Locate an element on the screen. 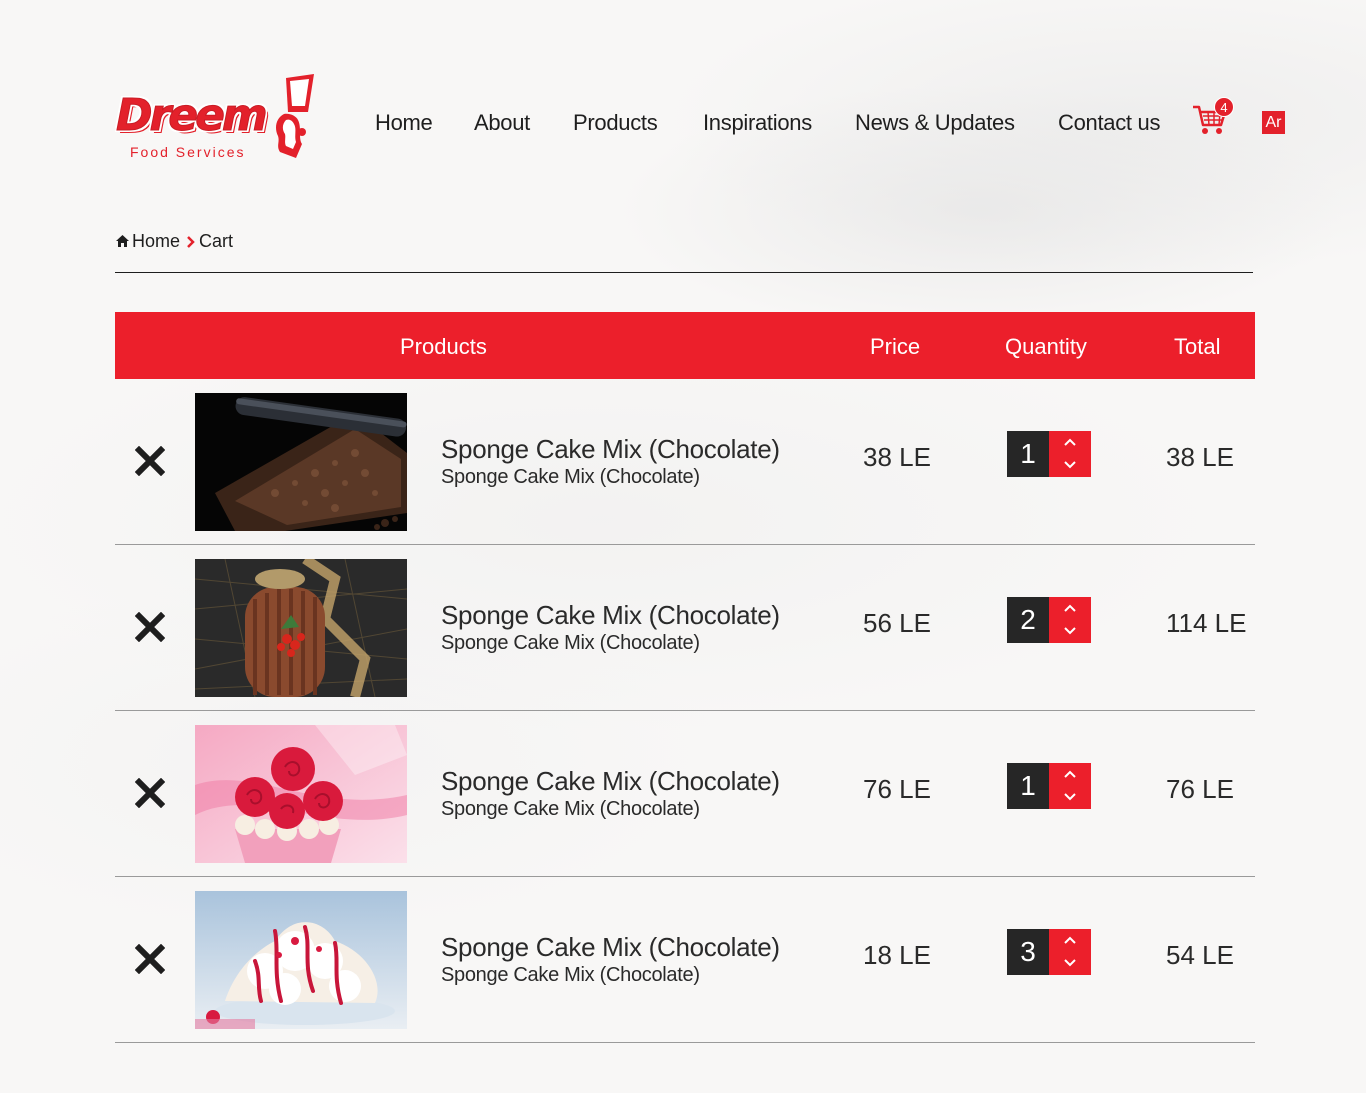 The height and width of the screenshot is (1093, 1366). breadcrumb-divider is located at coordinates (684, 272).